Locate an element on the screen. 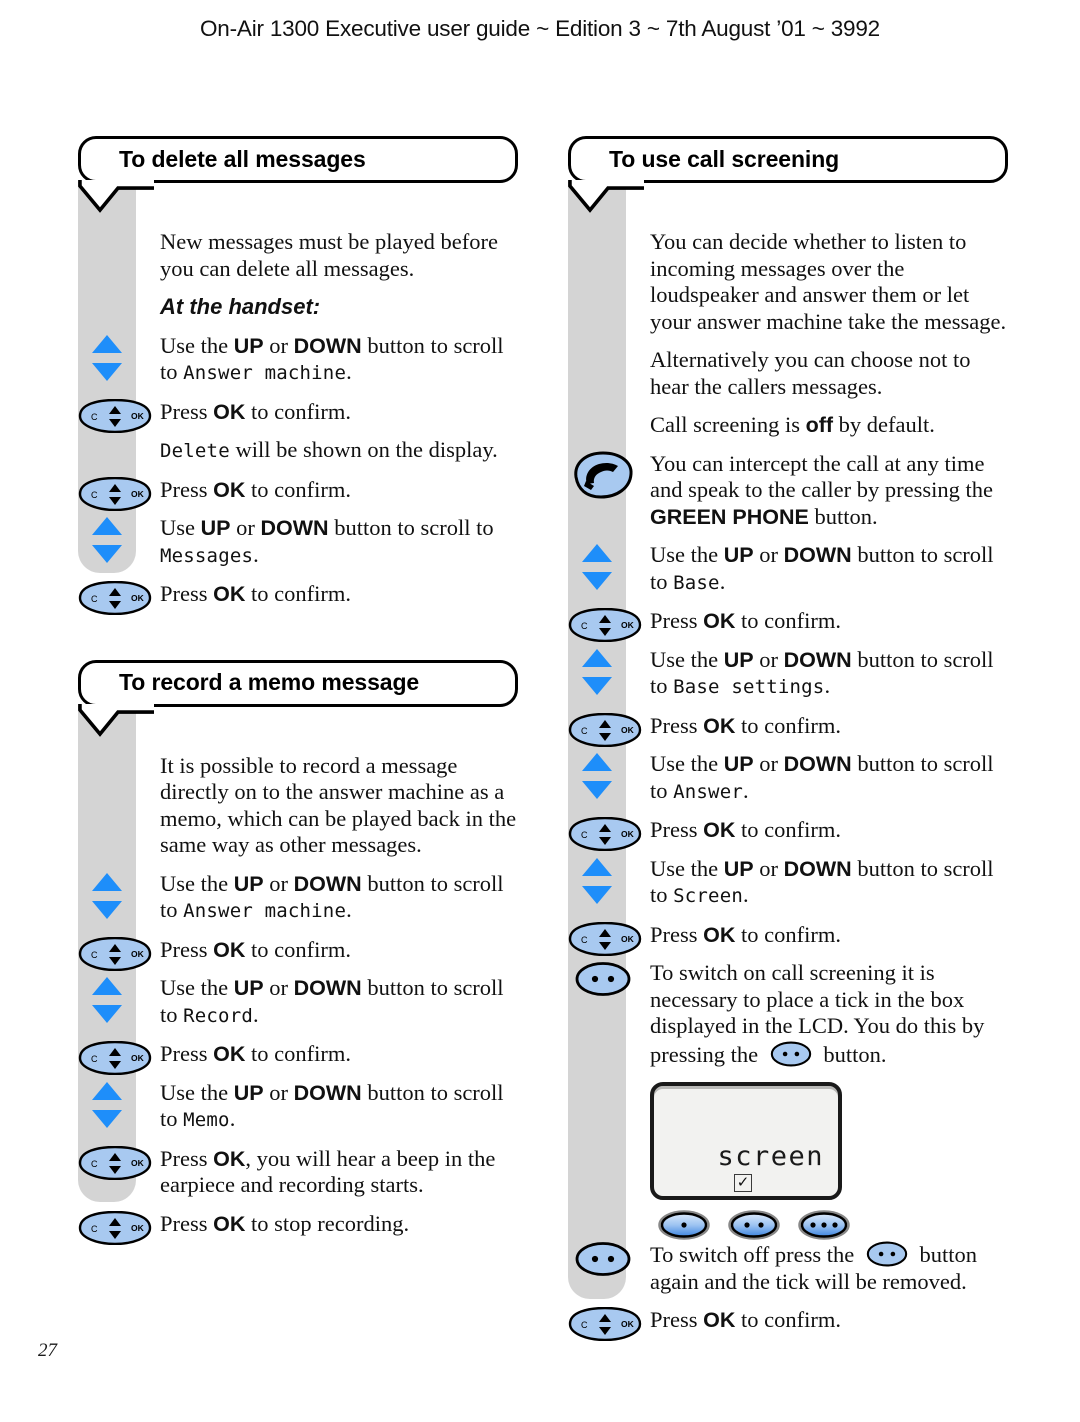  step-text: At the handset: is located at coordinates (240, 306).